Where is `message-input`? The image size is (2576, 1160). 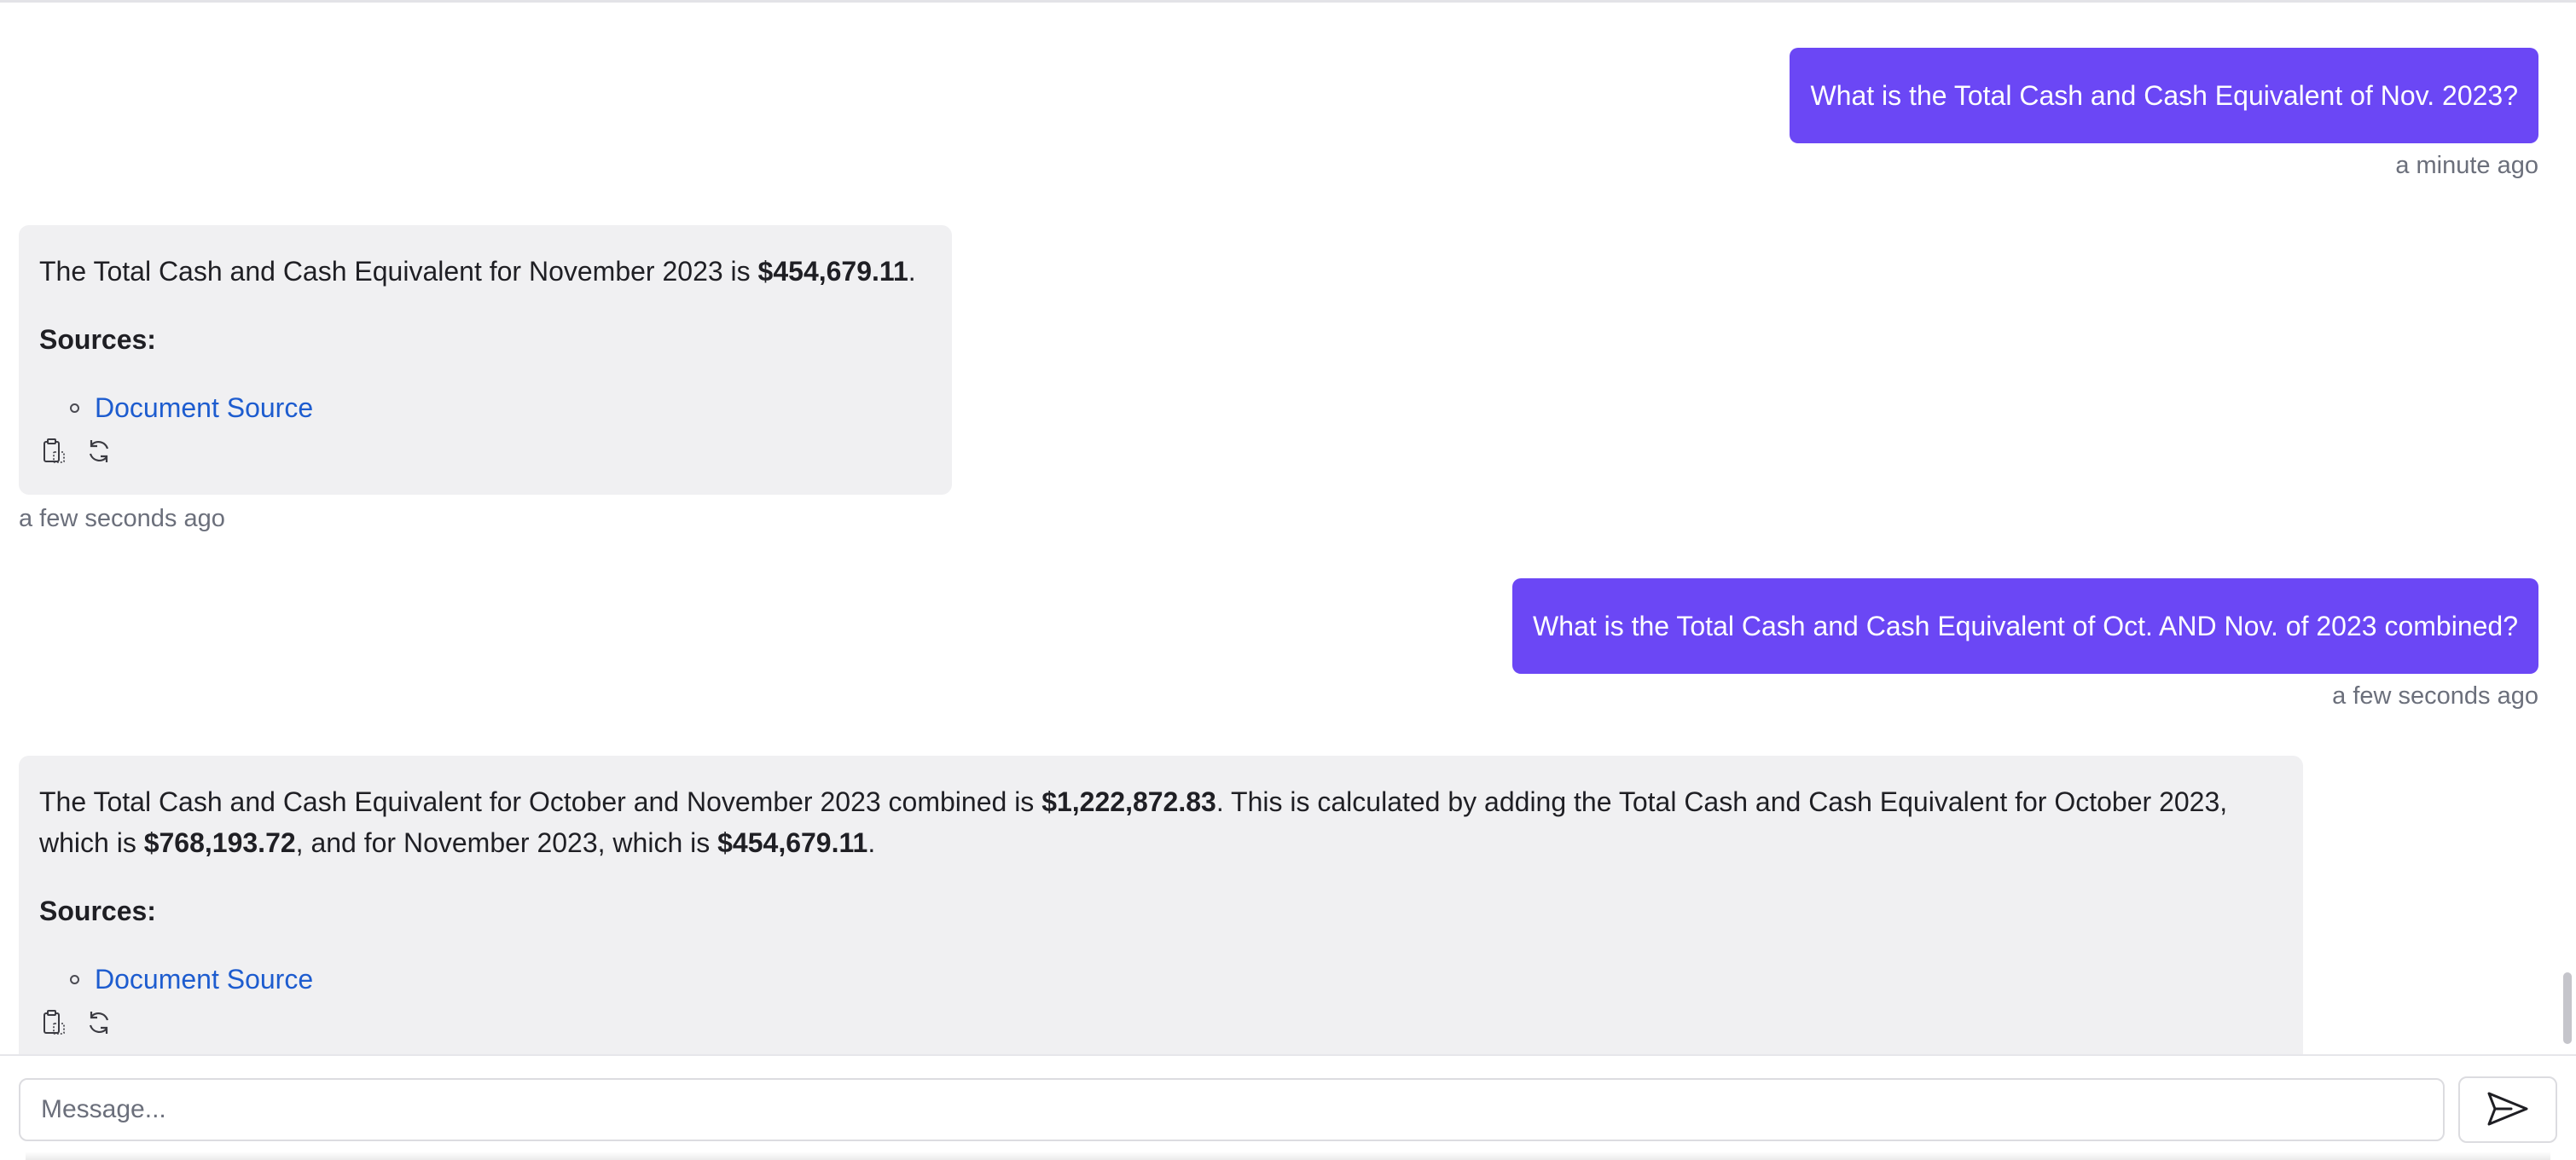
message-input is located at coordinates (1232, 1109).